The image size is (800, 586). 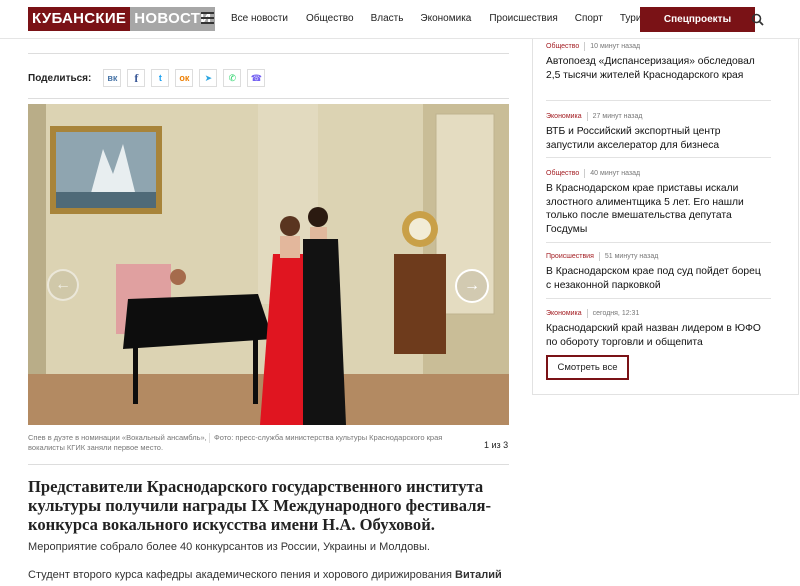 I want to click on whatsapp-icon: ✆, so click(x=232, y=77).